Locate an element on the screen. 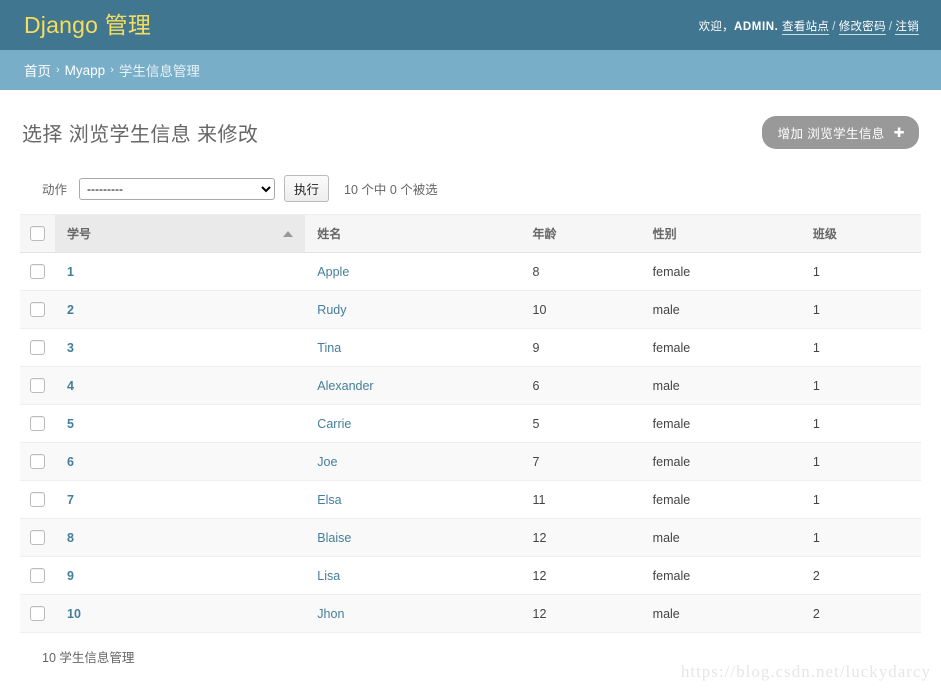  sort-ascending-icon is located at coordinates (288, 233).